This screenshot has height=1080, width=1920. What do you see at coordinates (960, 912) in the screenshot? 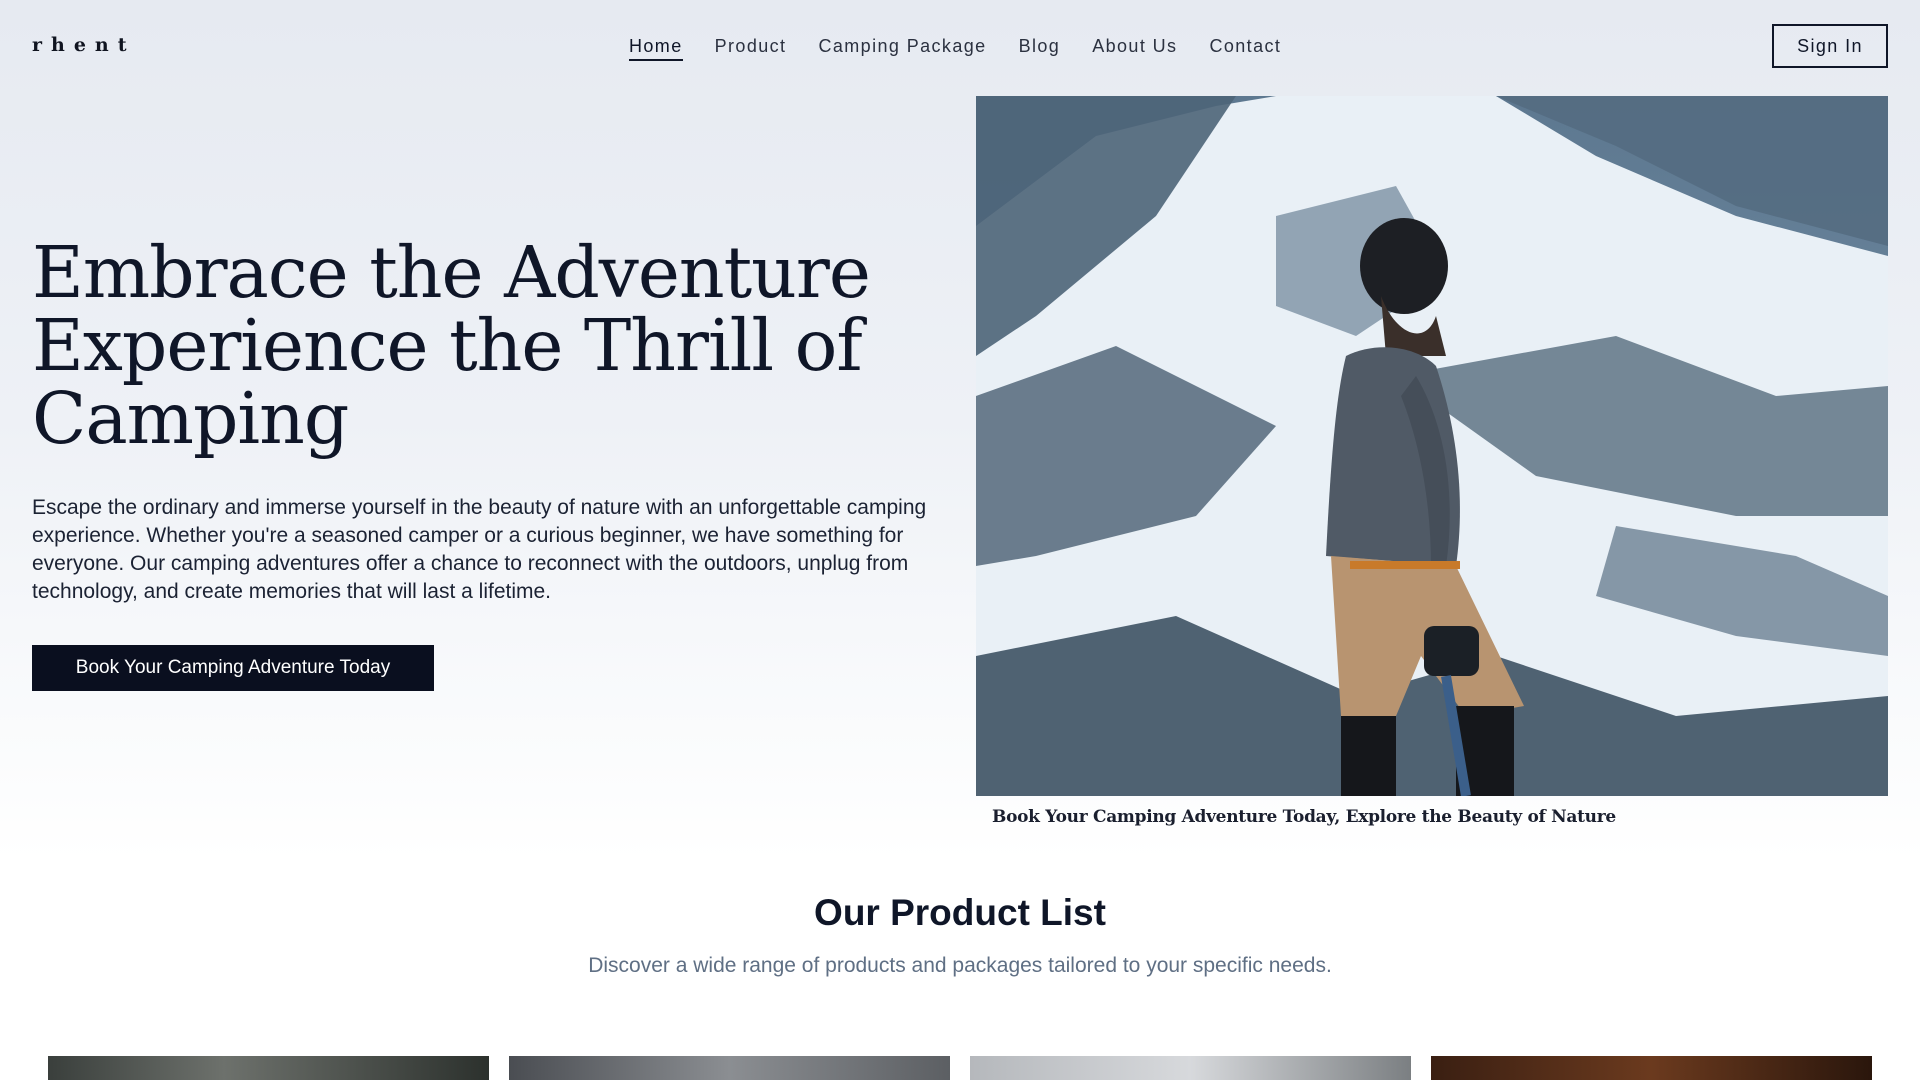
I see `product-list-title: Our Product List` at bounding box center [960, 912].